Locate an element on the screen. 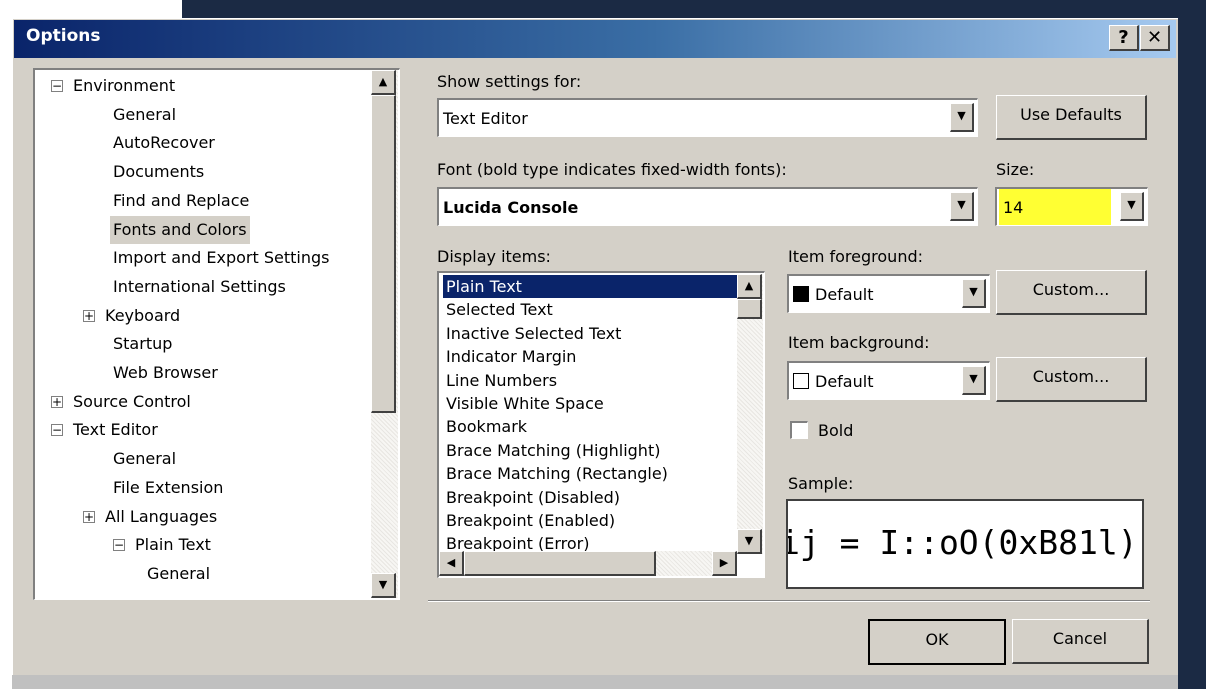  tree-item-label: Web Browser is located at coordinates (165, 372).